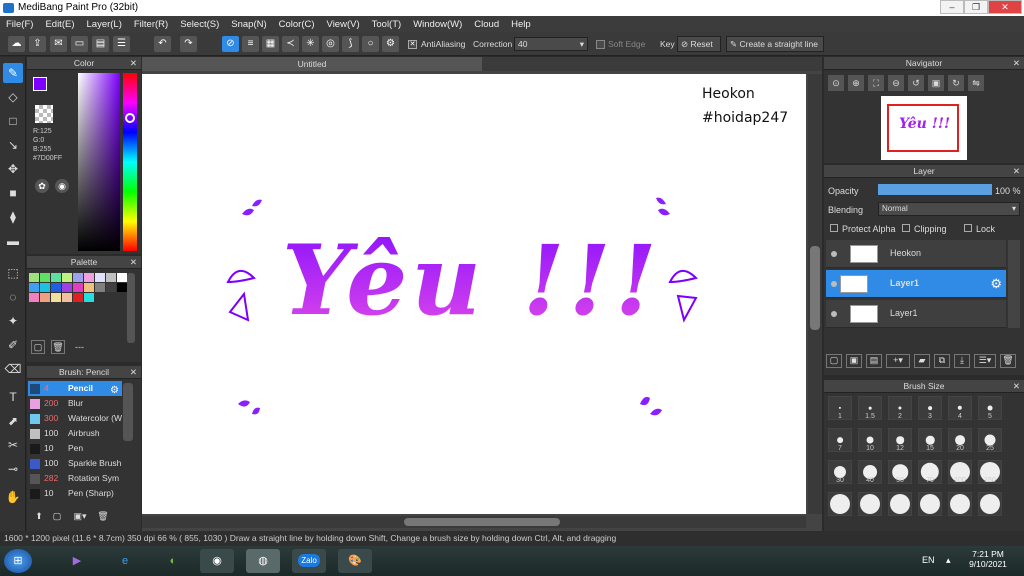 This screenshot has width=1024, height=576. What do you see at coordinates (100, 44) in the screenshot?
I see `document-icon: ▤` at bounding box center [100, 44].